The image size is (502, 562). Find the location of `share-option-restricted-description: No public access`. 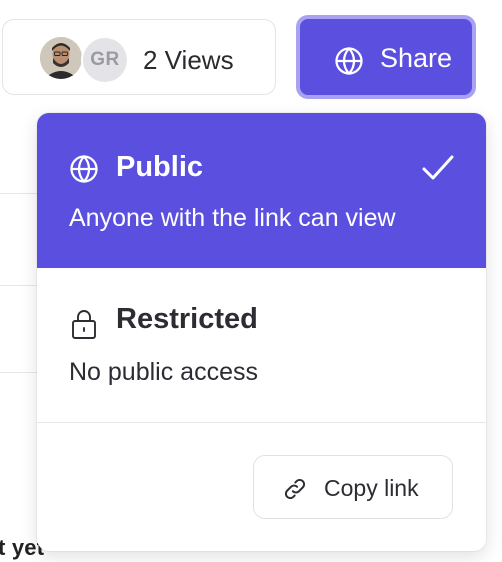

share-option-restricted-description: No public access is located at coordinates (163, 372).